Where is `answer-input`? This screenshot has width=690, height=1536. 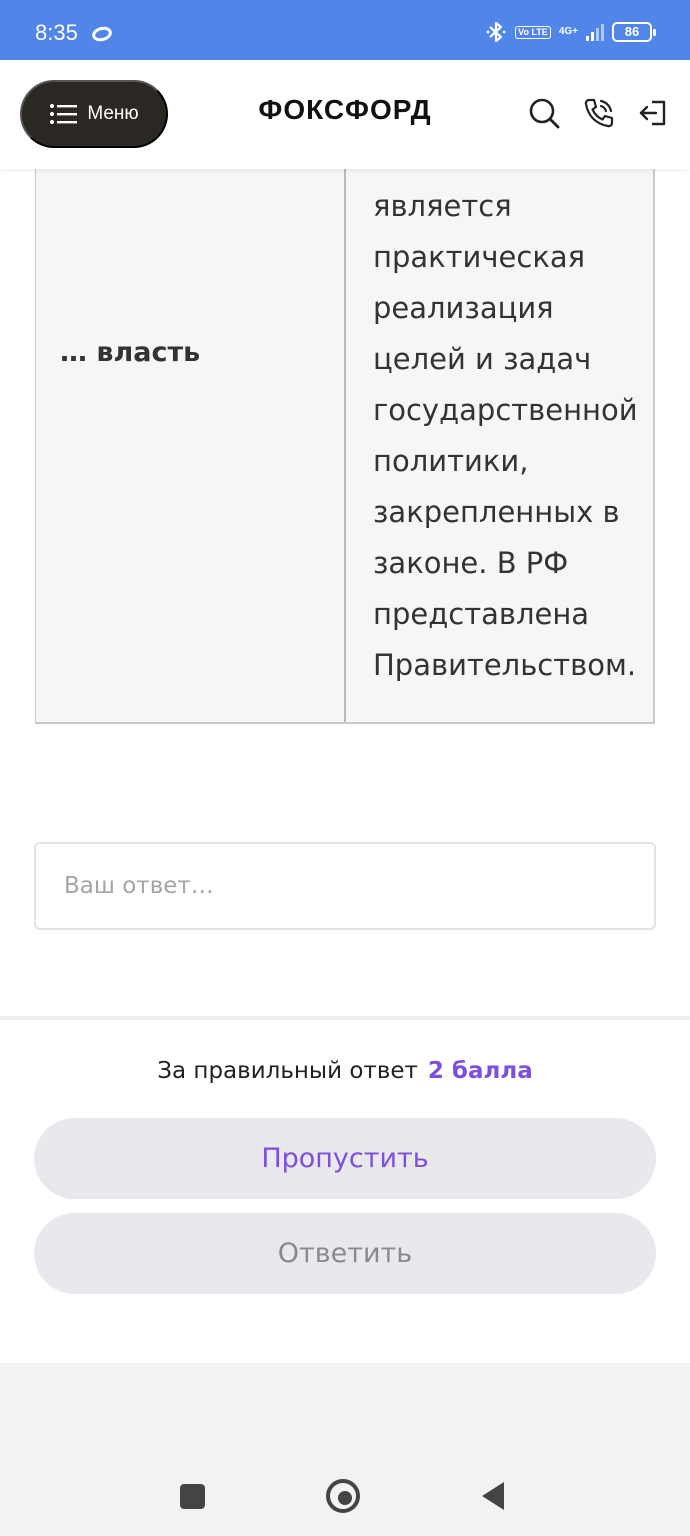 answer-input is located at coordinates (345, 886).